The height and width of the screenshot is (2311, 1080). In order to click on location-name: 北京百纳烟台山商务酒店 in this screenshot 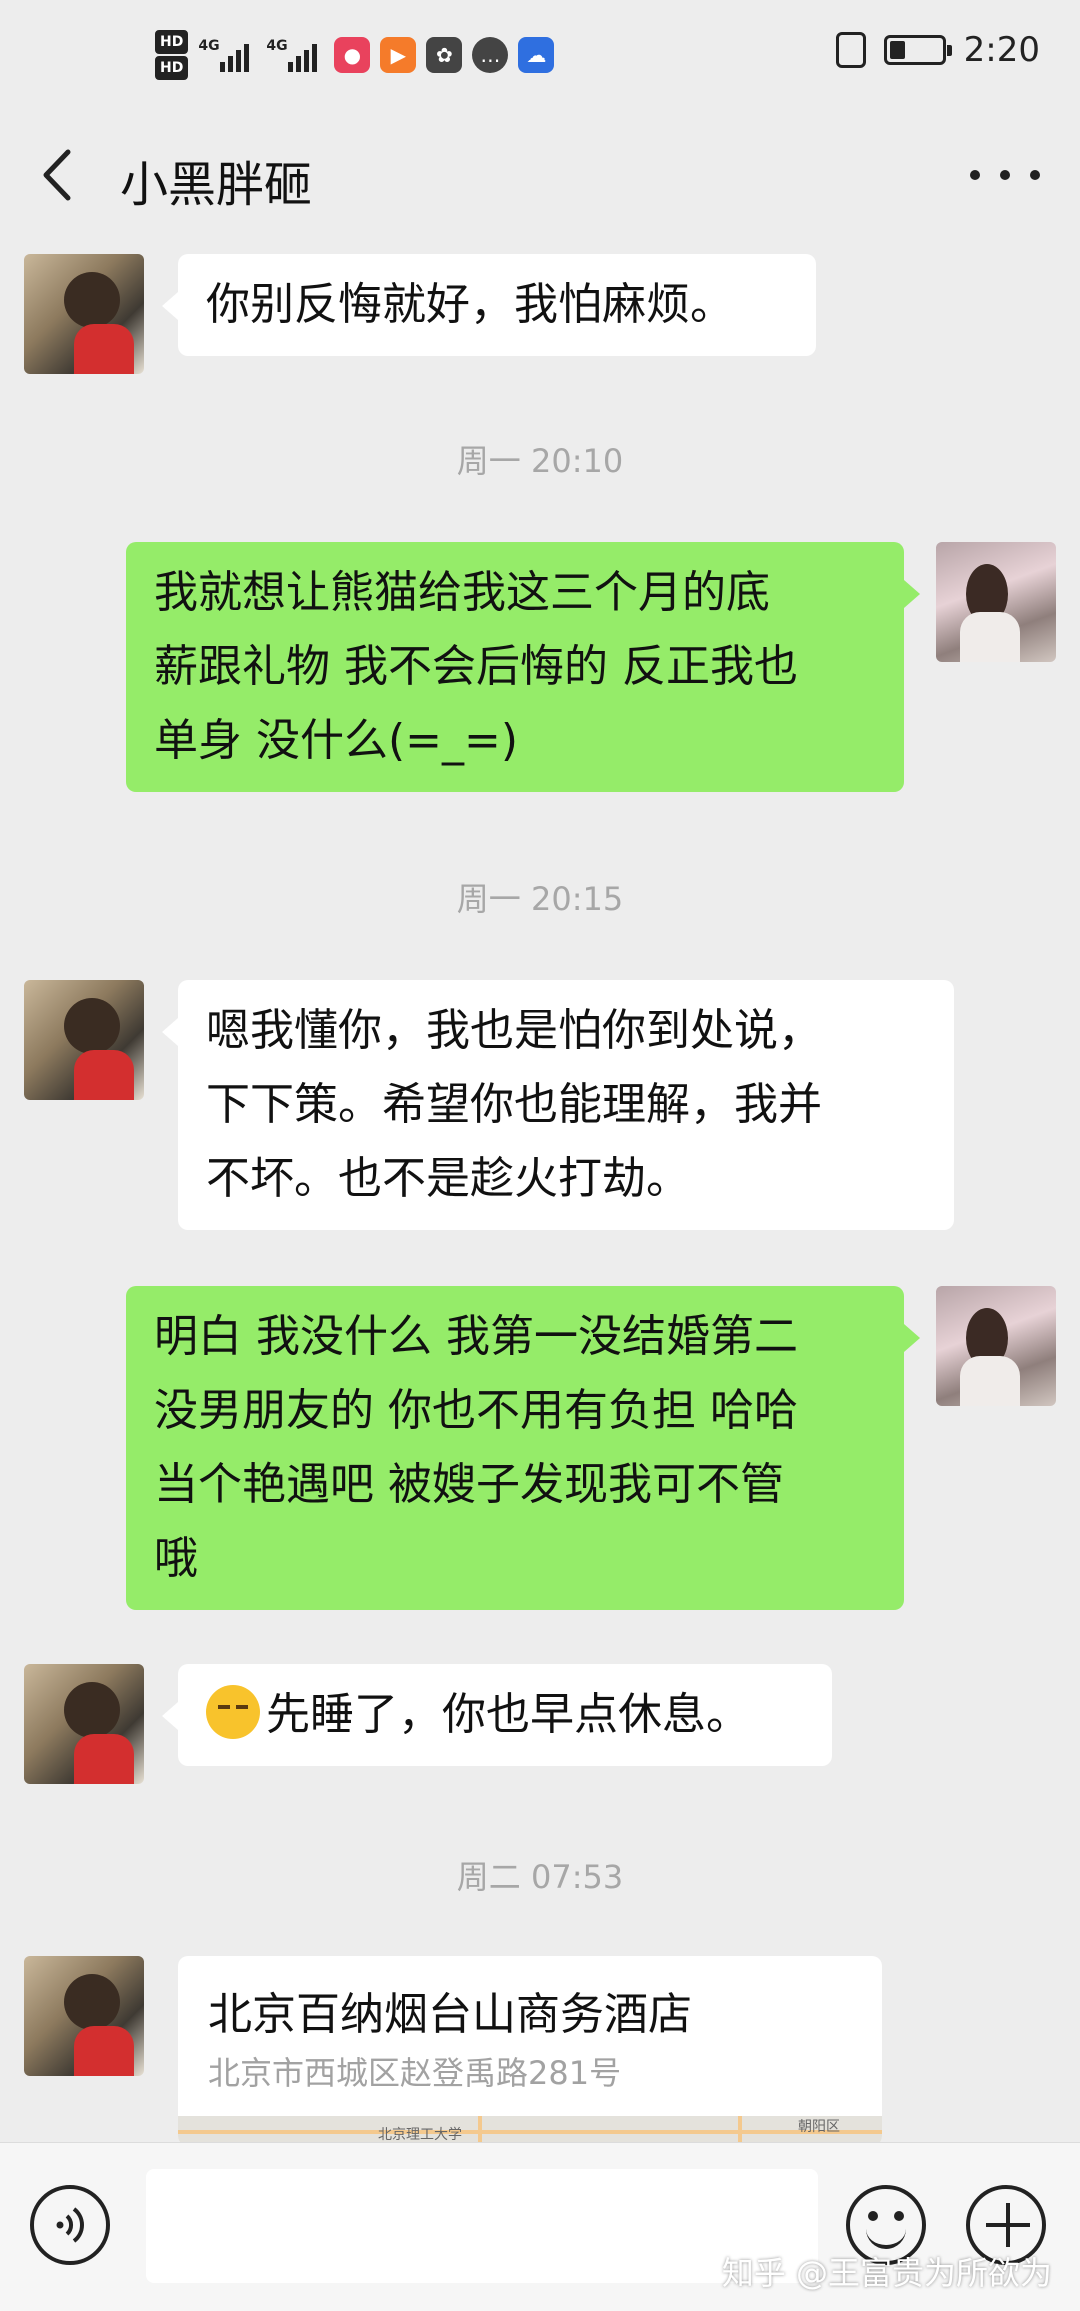, I will do `click(450, 2014)`.